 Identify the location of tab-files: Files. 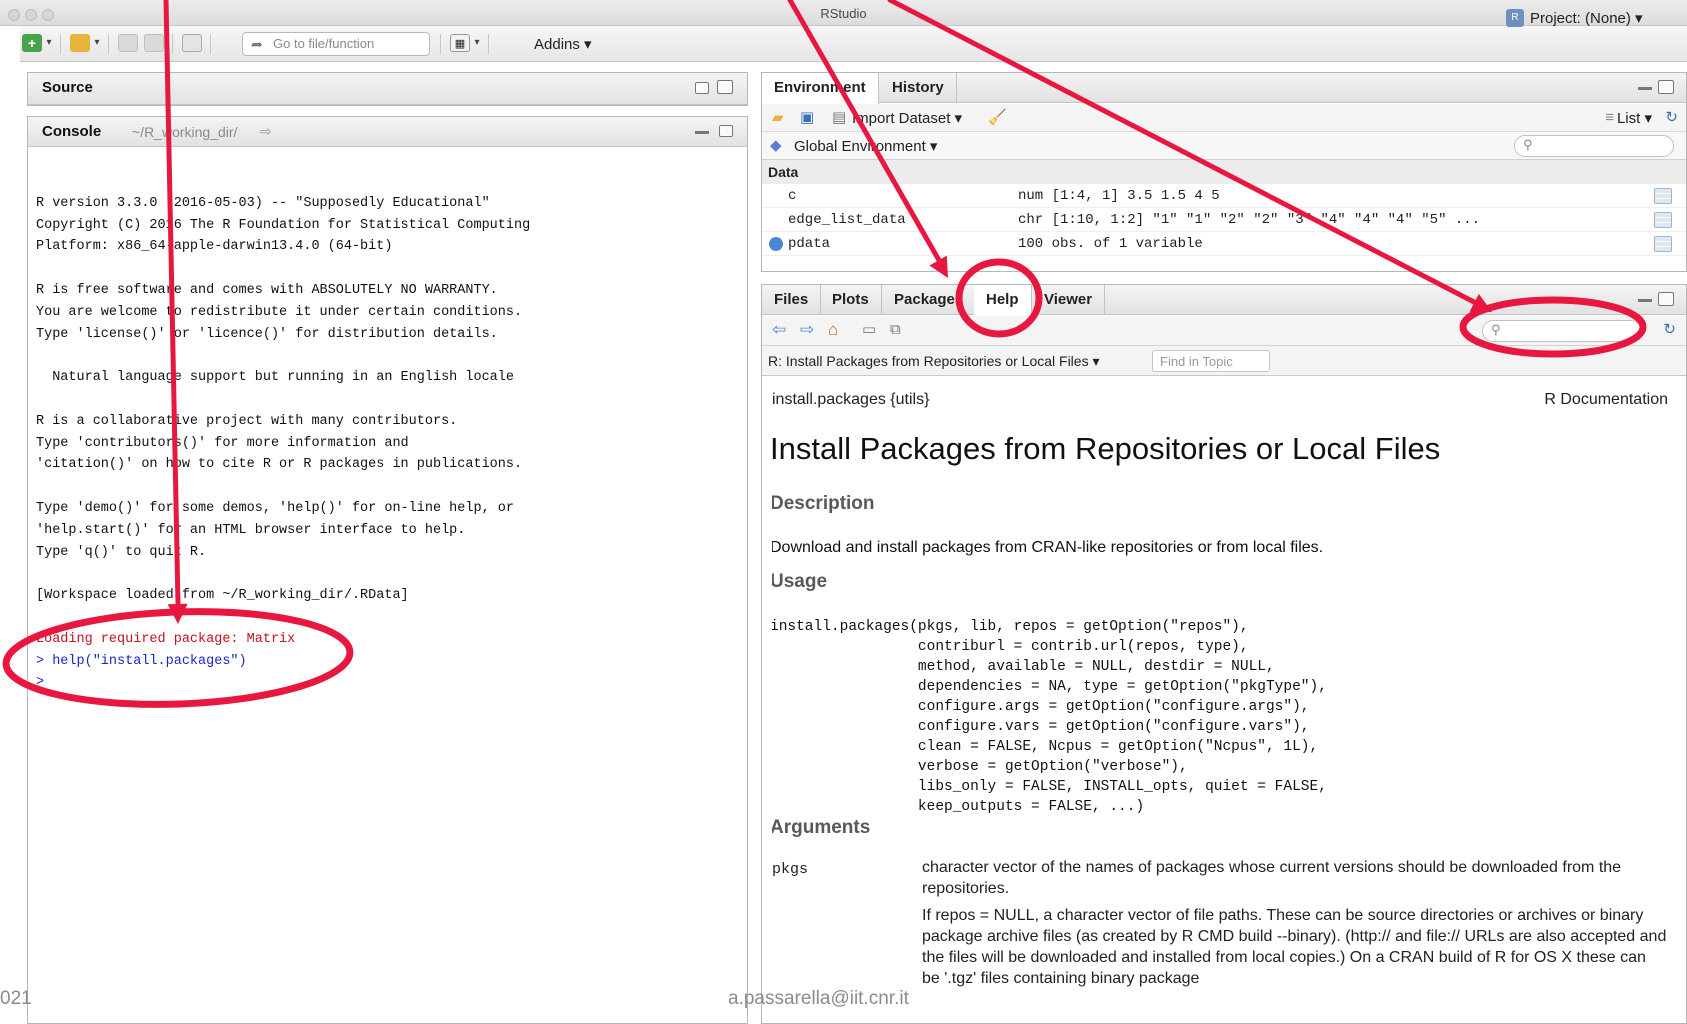
(792, 300).